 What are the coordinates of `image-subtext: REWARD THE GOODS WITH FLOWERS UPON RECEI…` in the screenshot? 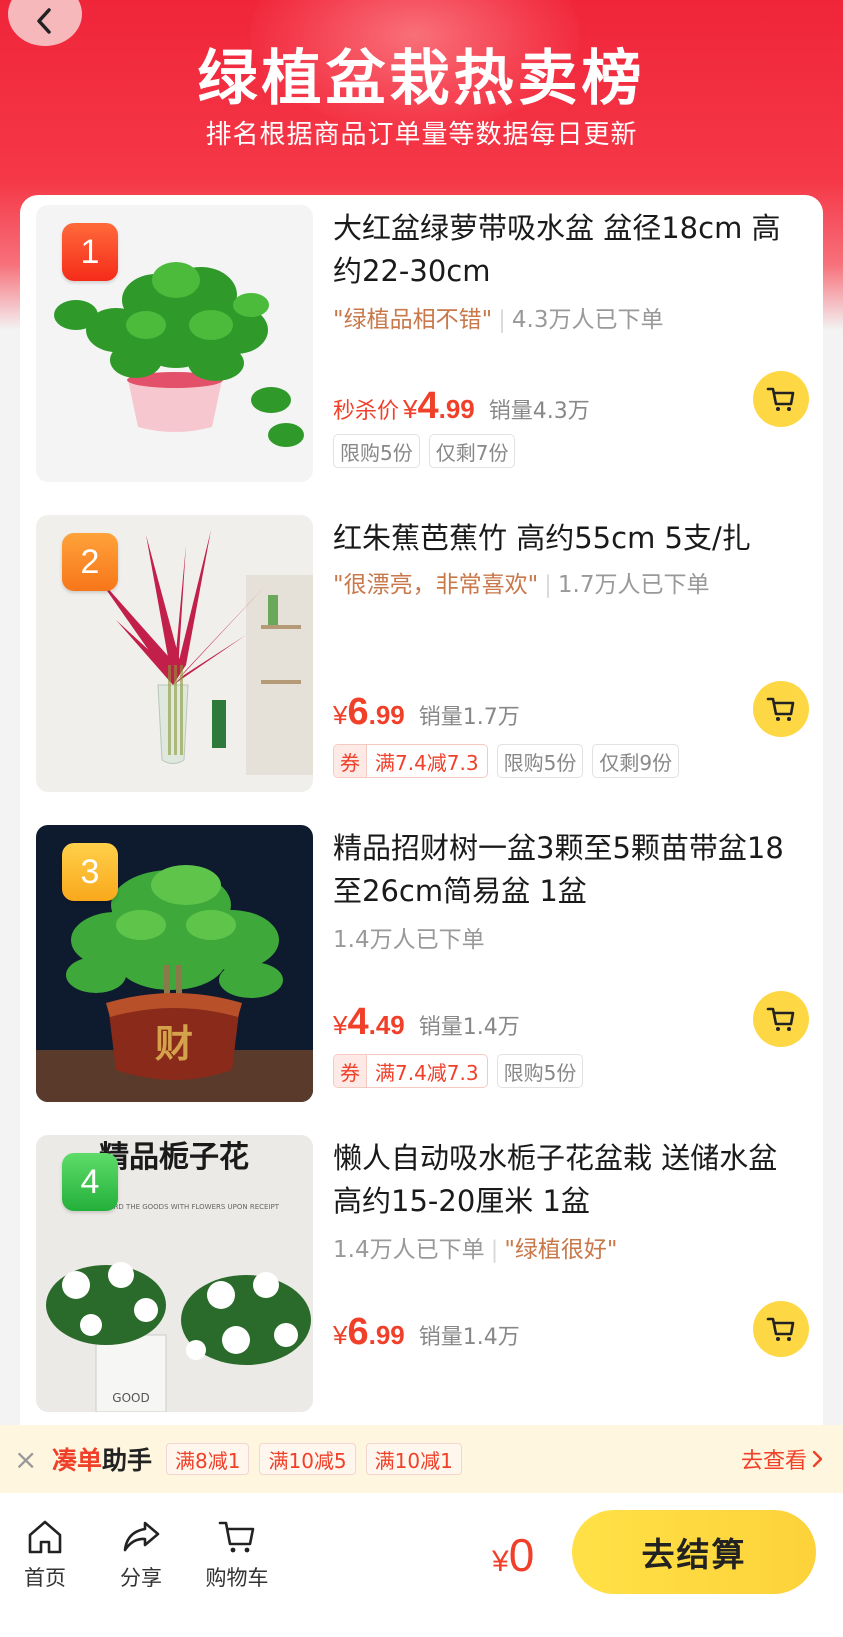 It's located at (186, 1207).